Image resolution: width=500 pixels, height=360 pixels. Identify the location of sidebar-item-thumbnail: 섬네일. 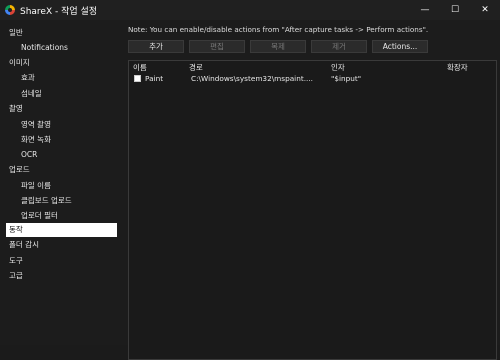
(63, 94).